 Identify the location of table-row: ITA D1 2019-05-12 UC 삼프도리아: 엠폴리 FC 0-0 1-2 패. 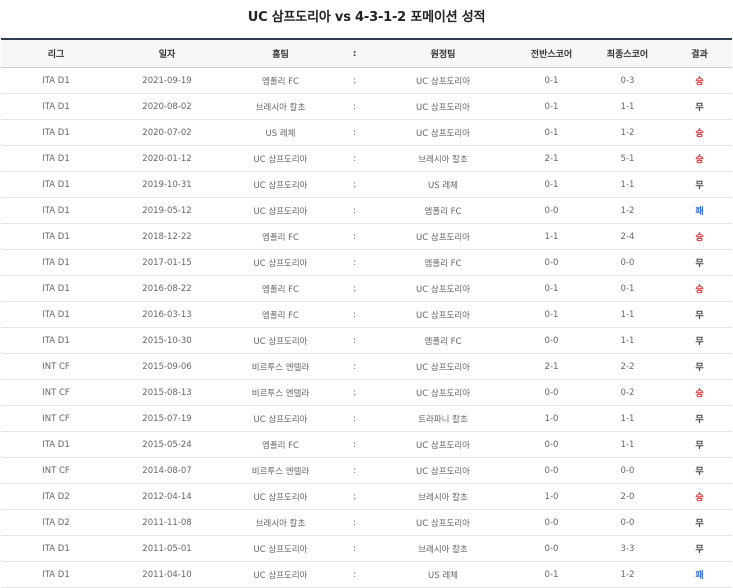
(366, 210).